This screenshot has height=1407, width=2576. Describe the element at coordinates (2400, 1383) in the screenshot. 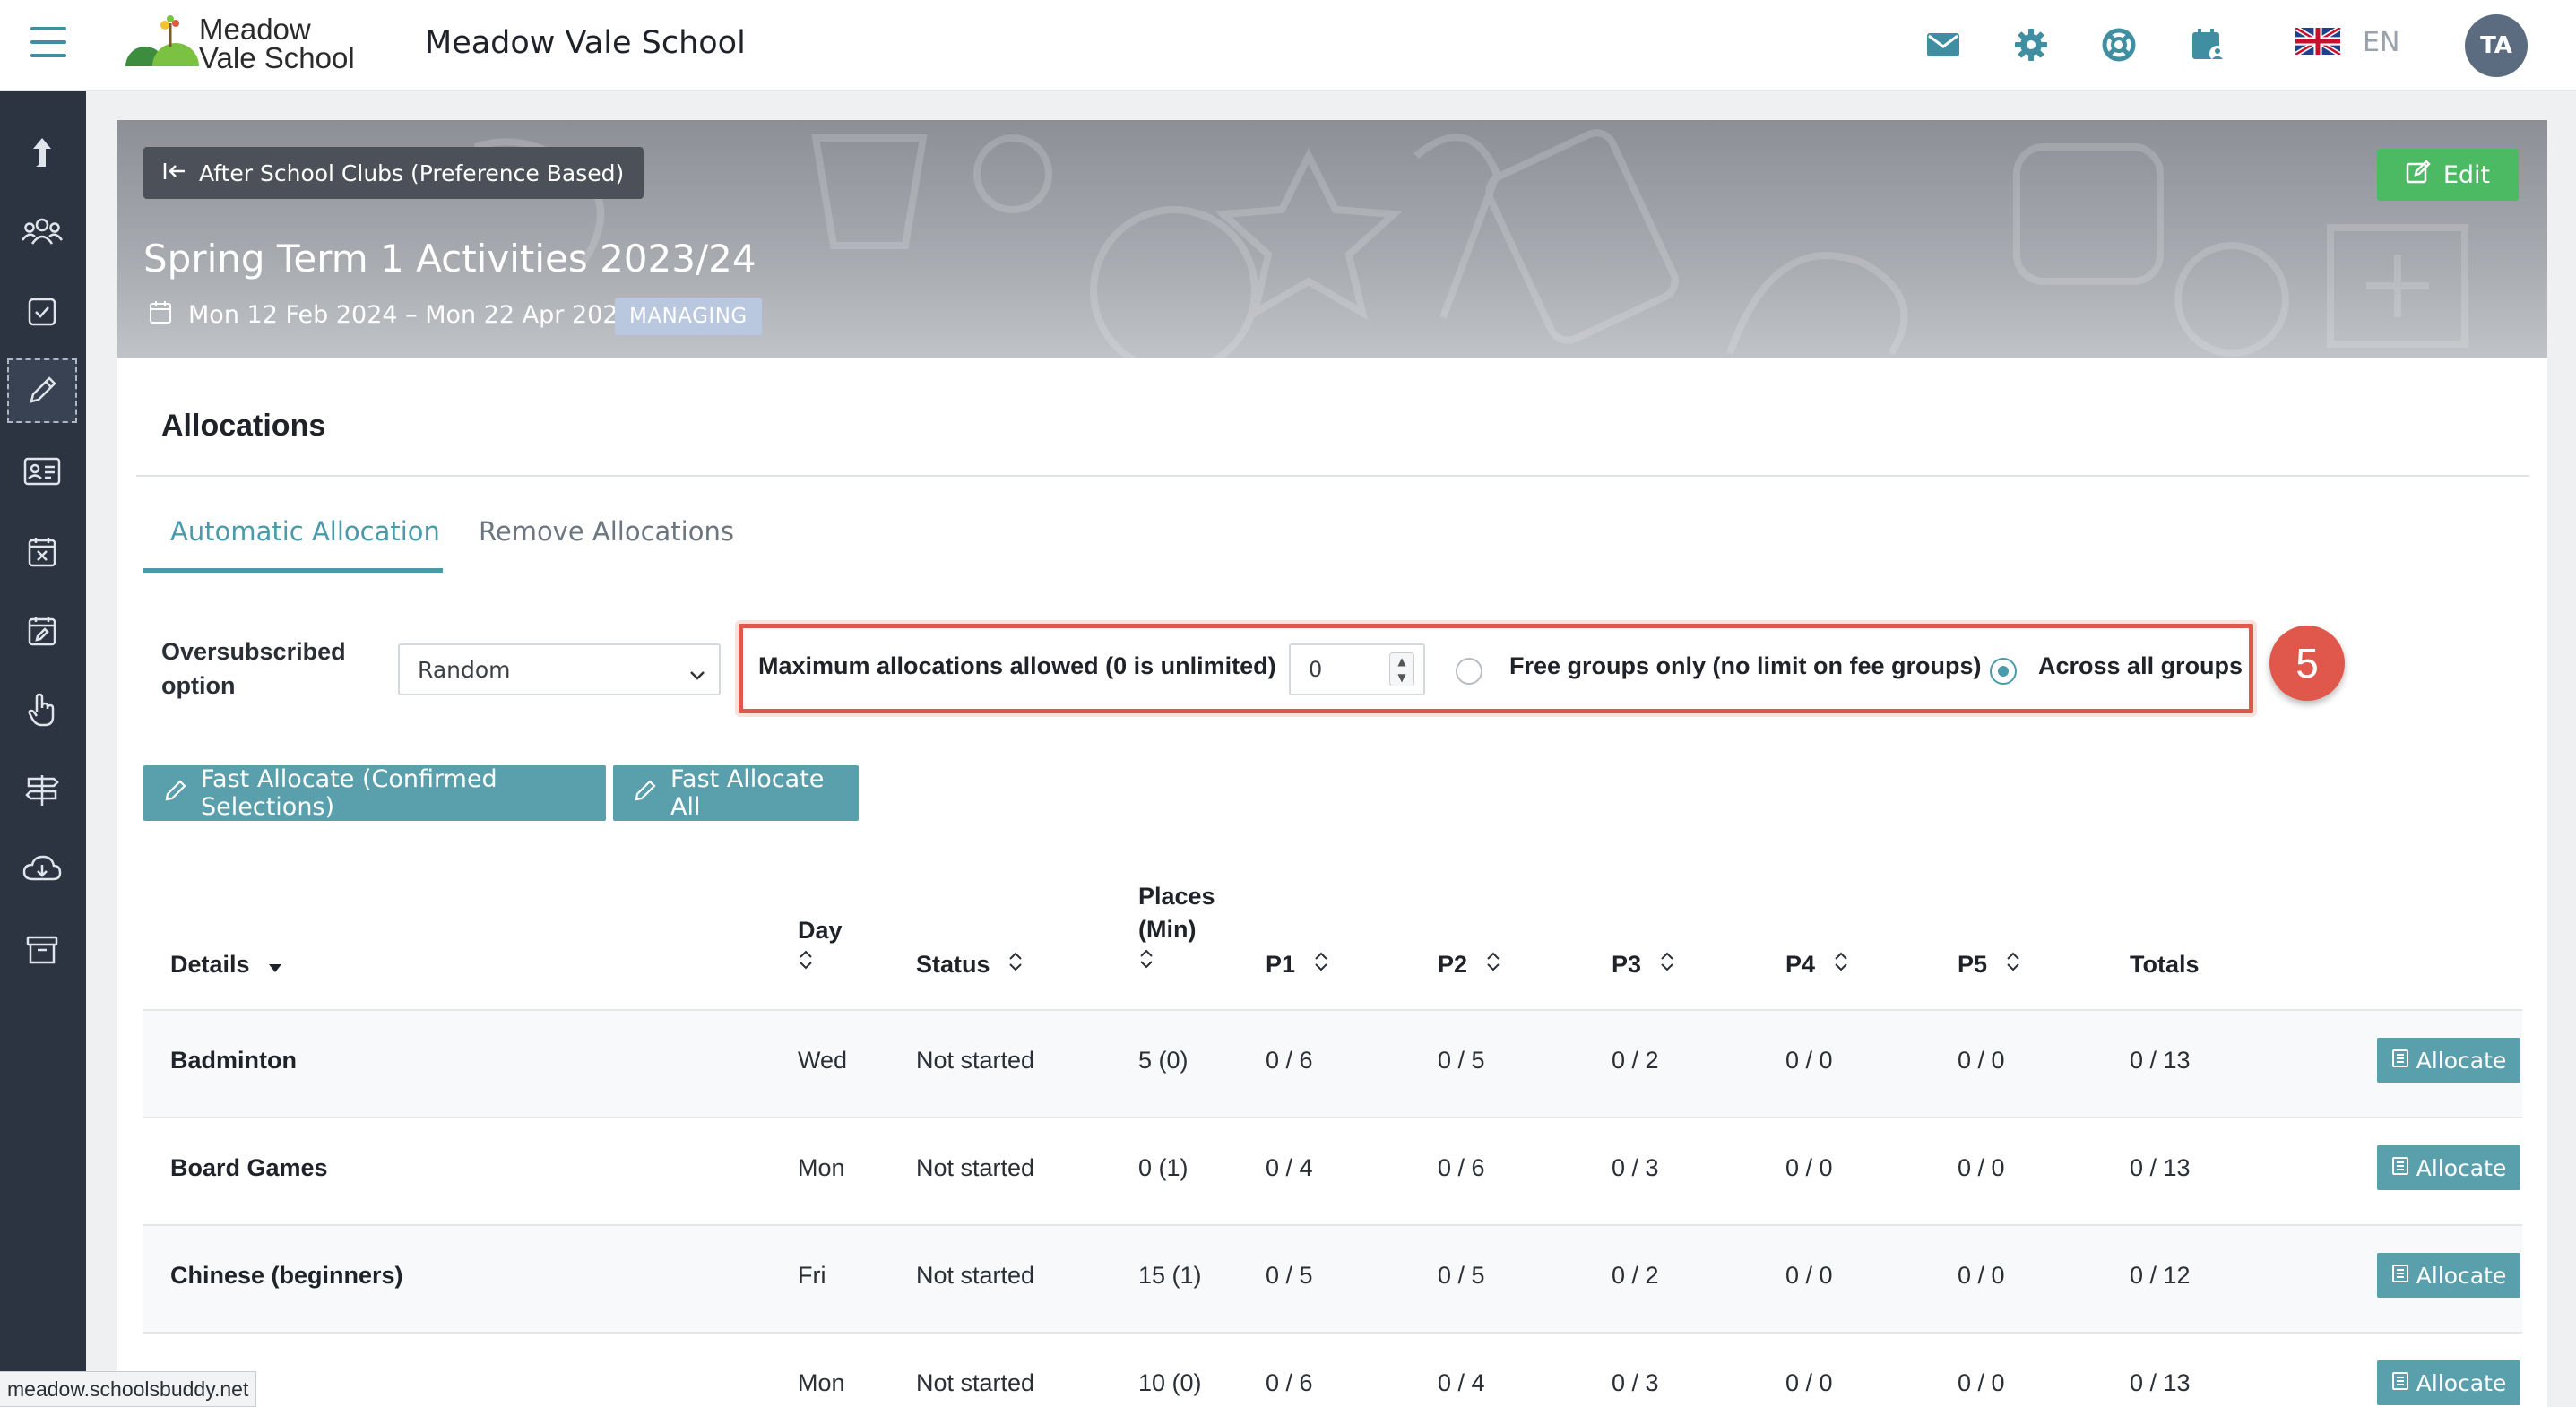

I see `list-icon` at that location.